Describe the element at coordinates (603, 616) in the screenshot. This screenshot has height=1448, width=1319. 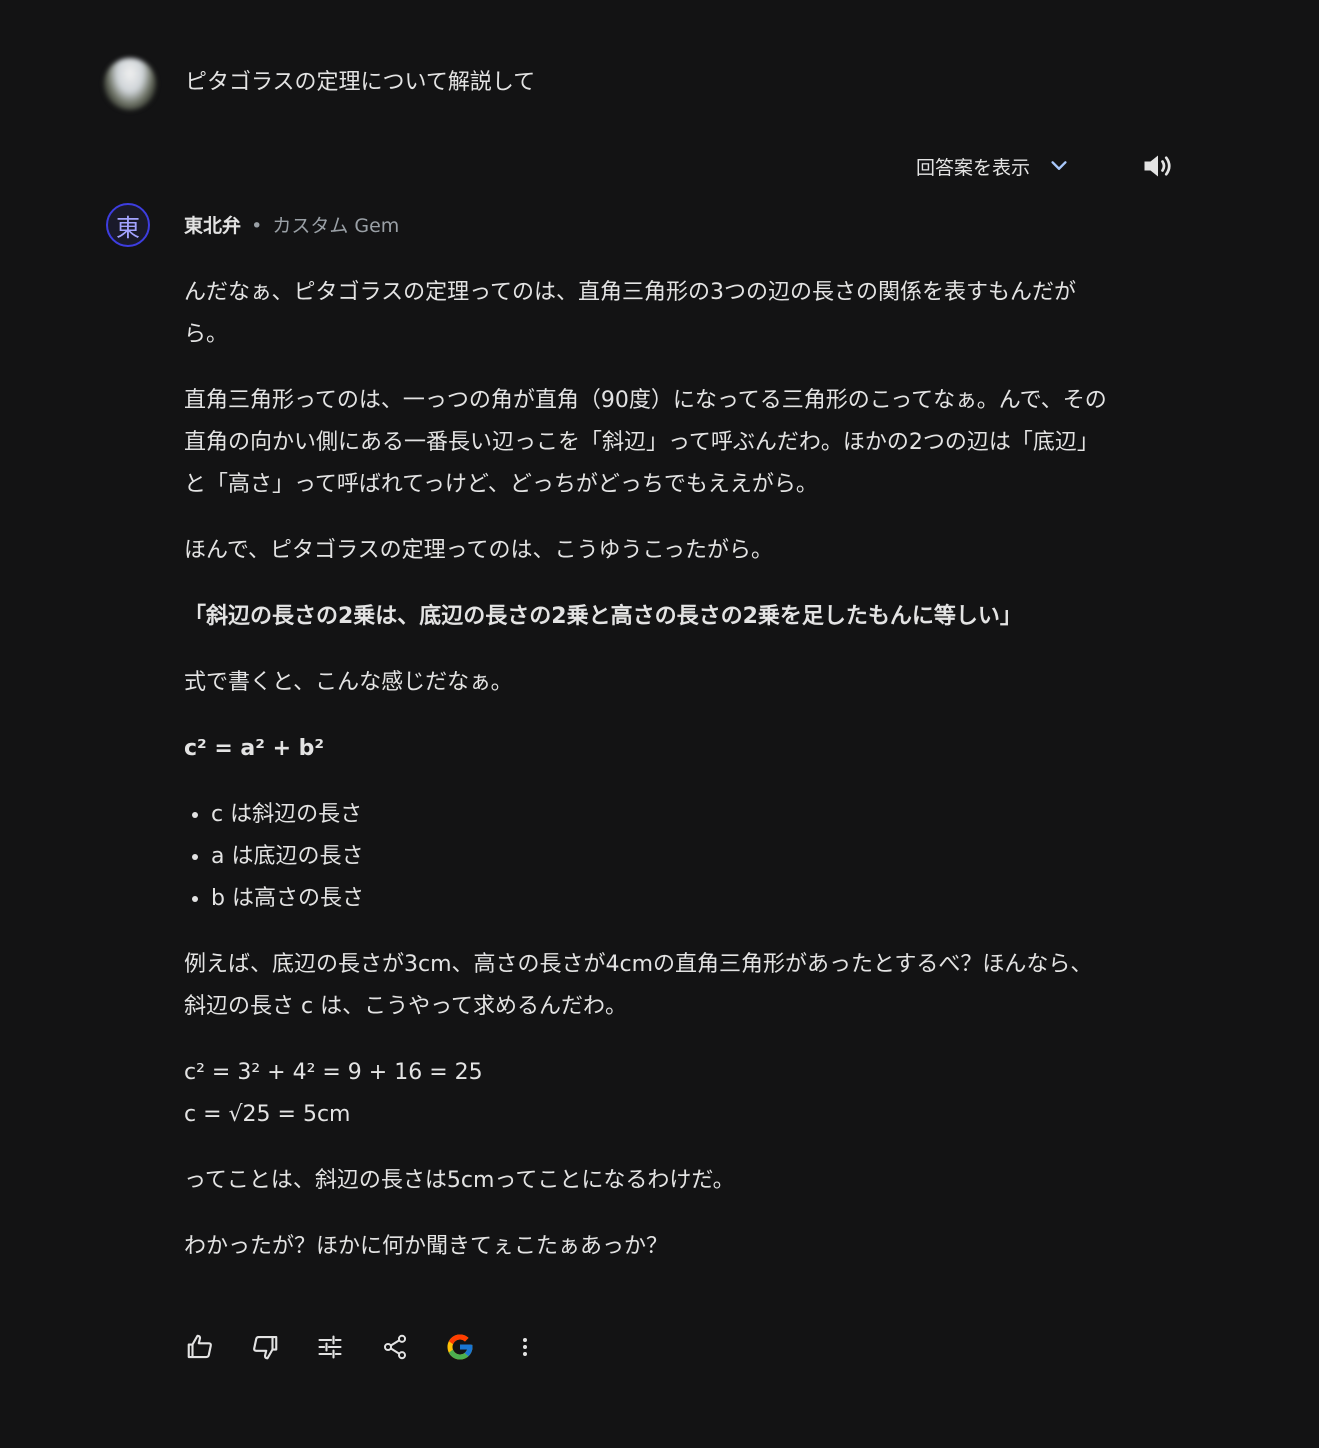
I see `theorem-statement: 「斜辺の長さの2乗は、底辺の長さの2乗と高さの長さの2乗を足したもんに等しい」` at that location.